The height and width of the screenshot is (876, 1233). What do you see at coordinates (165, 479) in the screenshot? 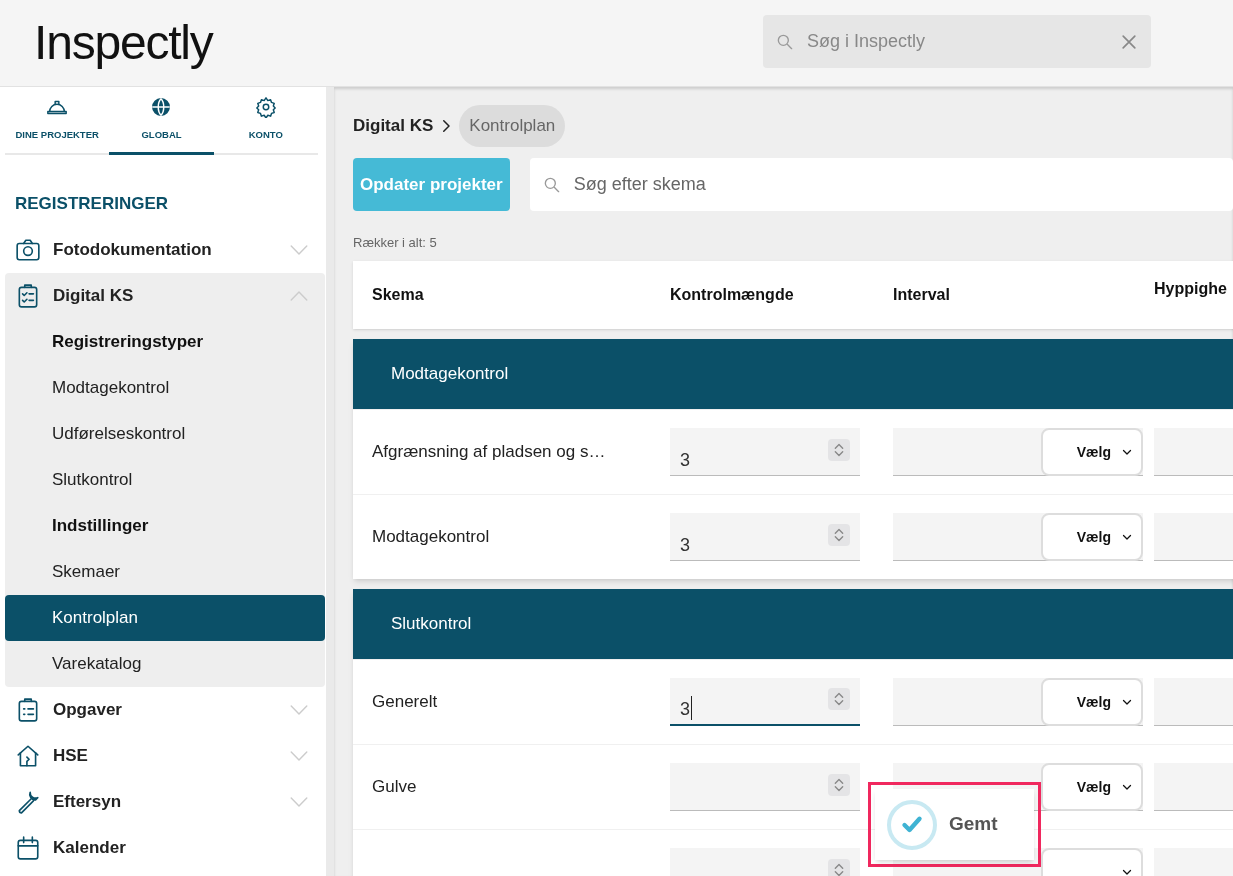
I see `nav-subitem: Slutkontrol` at bounding box center [165, 479].